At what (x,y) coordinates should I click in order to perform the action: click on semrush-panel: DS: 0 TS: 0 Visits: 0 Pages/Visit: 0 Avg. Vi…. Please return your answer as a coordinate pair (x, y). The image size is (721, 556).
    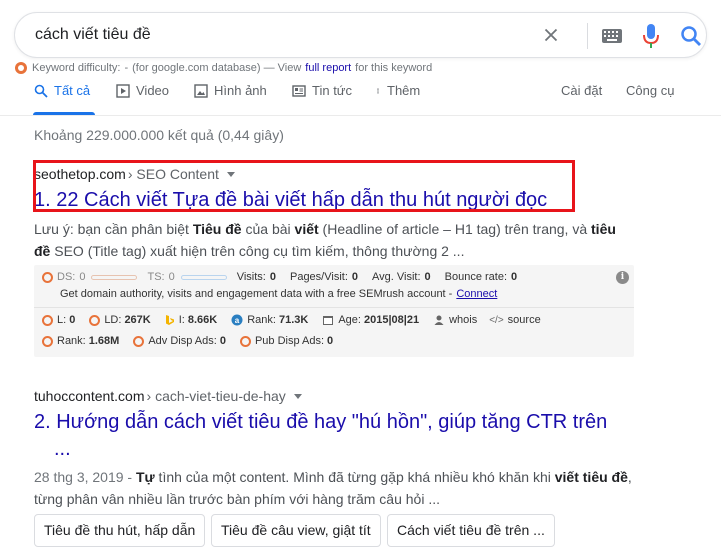
    Looking at the image, I should click on (334, 311).